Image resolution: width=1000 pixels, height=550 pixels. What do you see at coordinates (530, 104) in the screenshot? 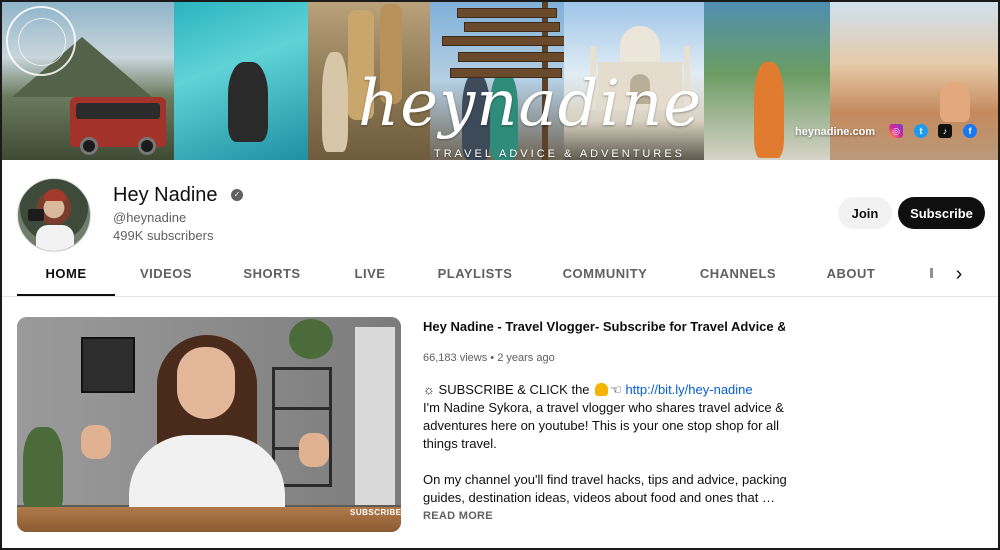
I see `banner-logo-text: heynadine` at bounding box center [530, 104].